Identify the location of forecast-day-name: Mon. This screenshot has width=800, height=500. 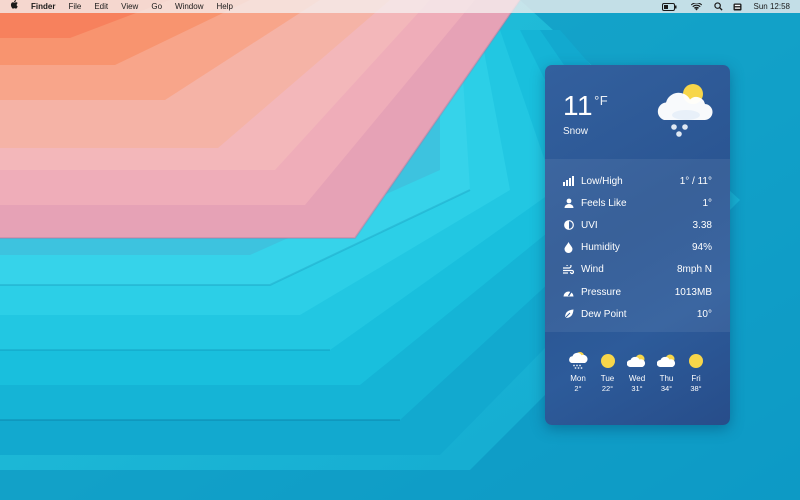
(578, 378).